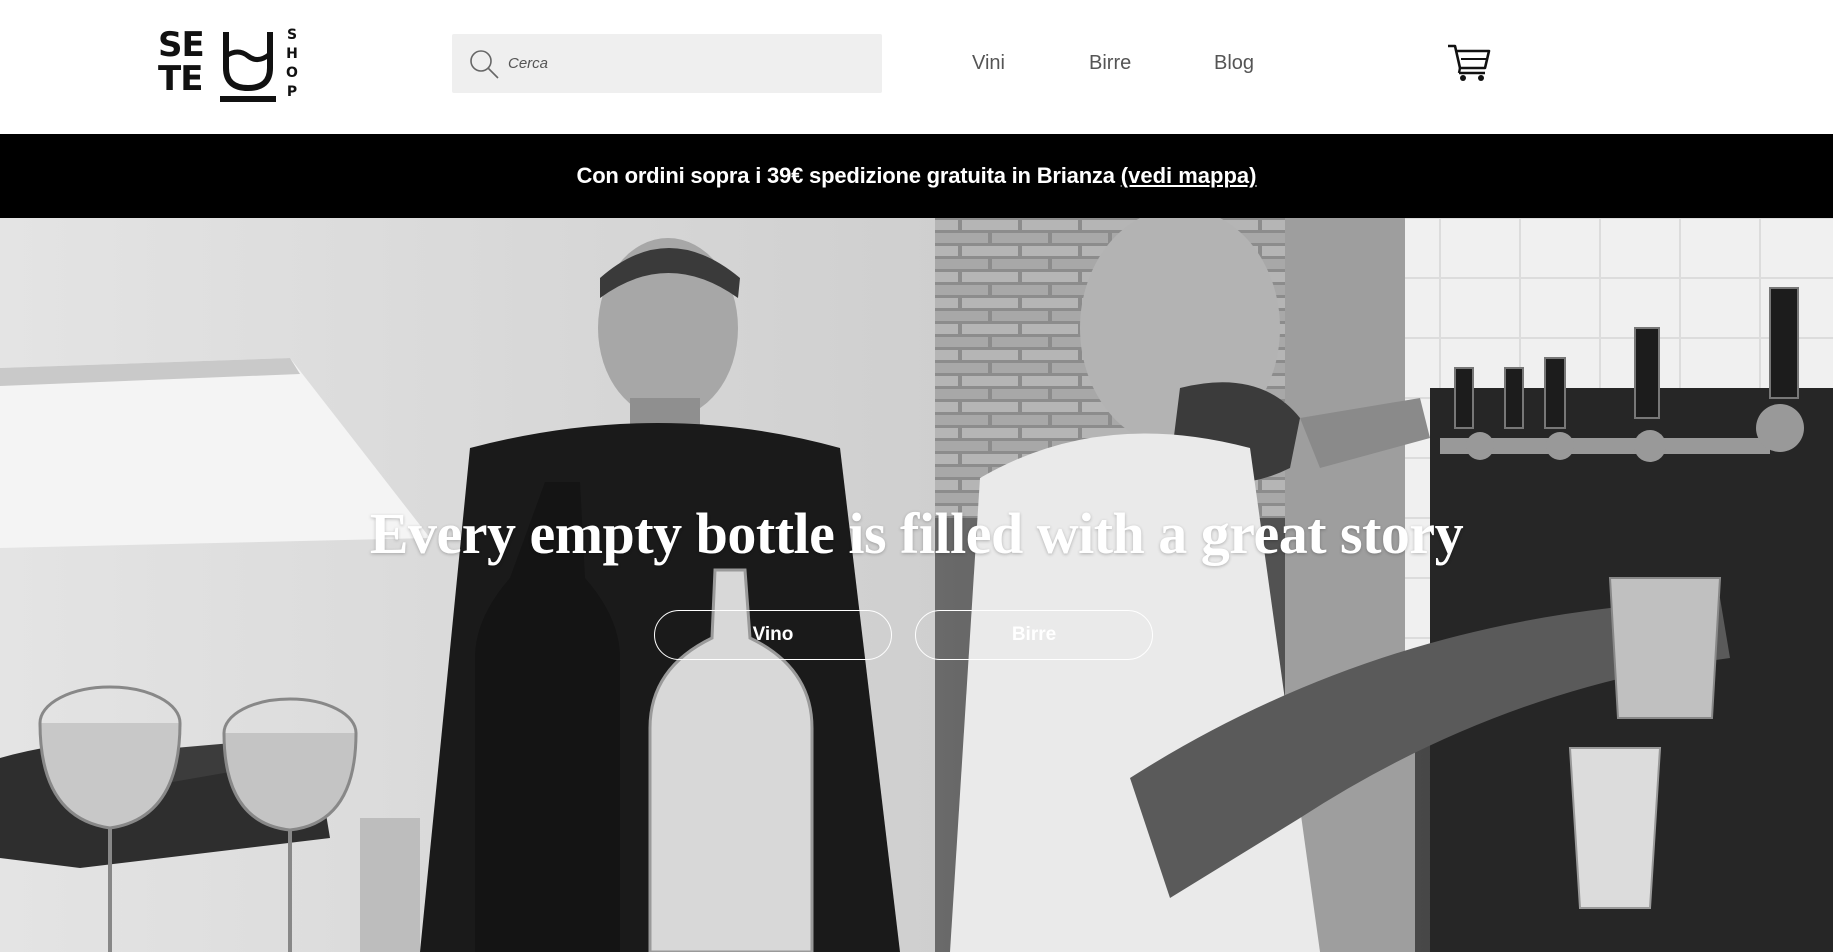 The width and height of the screenshot is (1833, 952). I want to click on site-header: SE TE SHOP Vini Birre Blog, so click(916, 67).